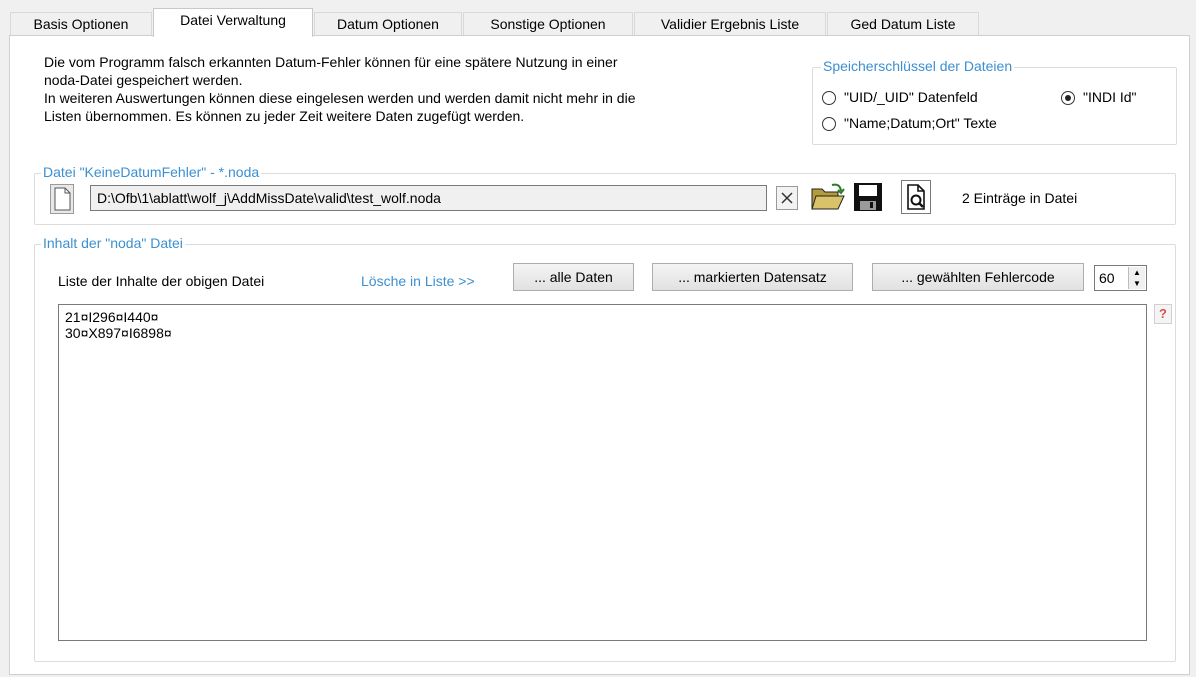 The image size is (1196, 677). What do you see at coordinates (920, 123) in the screenshot?
I see `radio-name-datum-ort-label: "Name;Datum;Ort" Texte` at bounding box center [920, 123].